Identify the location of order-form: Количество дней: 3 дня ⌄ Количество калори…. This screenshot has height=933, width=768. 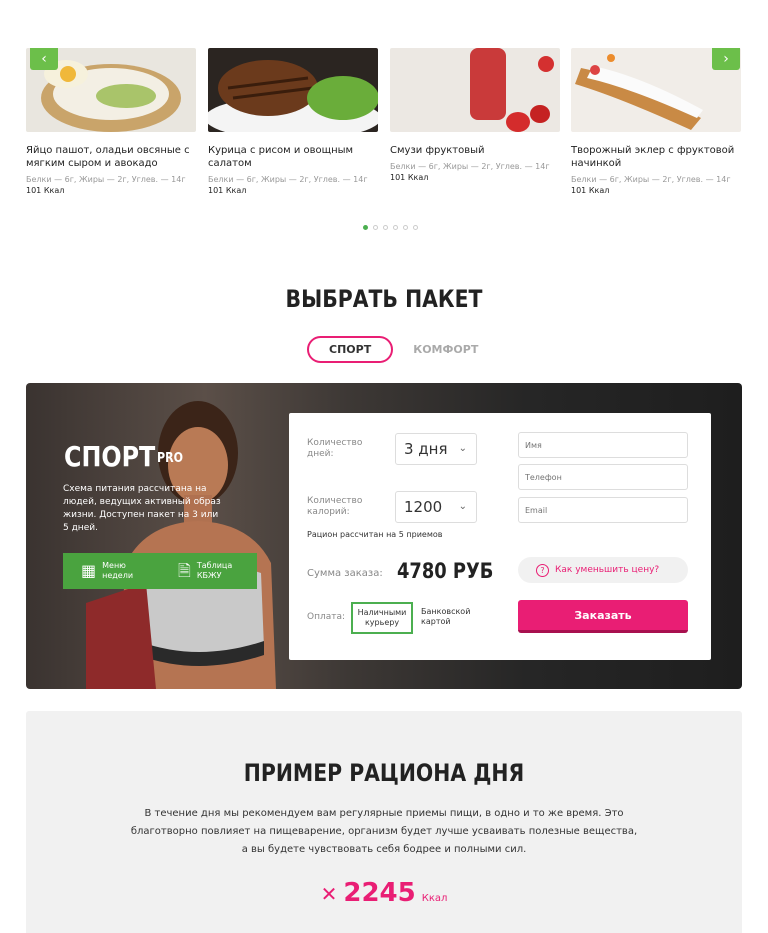
(500, 536).